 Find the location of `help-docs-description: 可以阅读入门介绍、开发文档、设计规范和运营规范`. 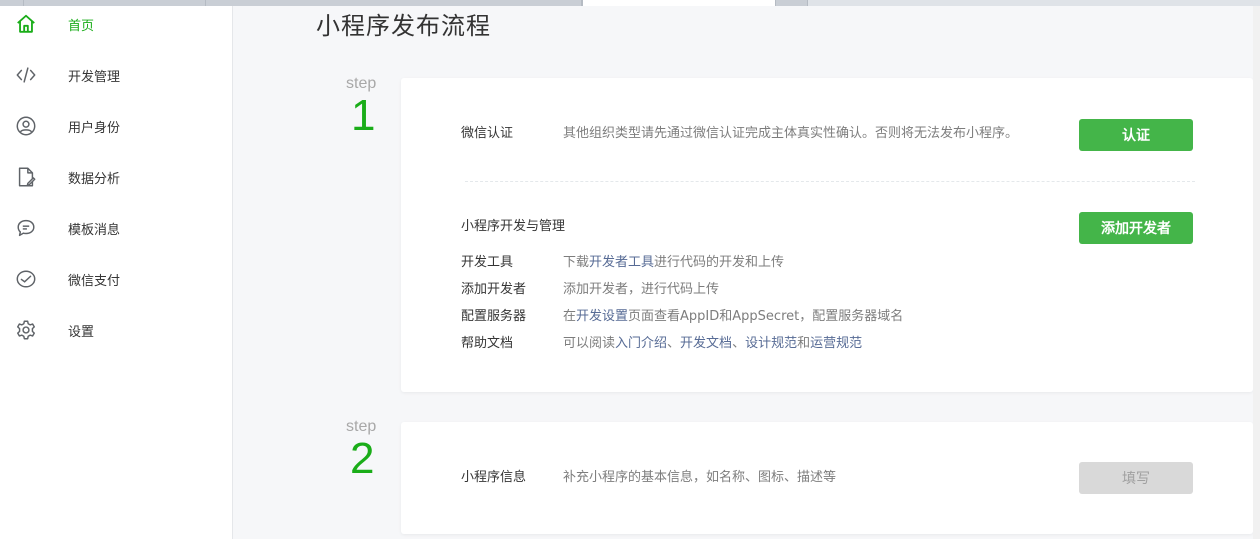

help-docs-description: 可以阅读入门介绍、开发文档、设计规范和运营规范 is located at coordinates (713, 343).